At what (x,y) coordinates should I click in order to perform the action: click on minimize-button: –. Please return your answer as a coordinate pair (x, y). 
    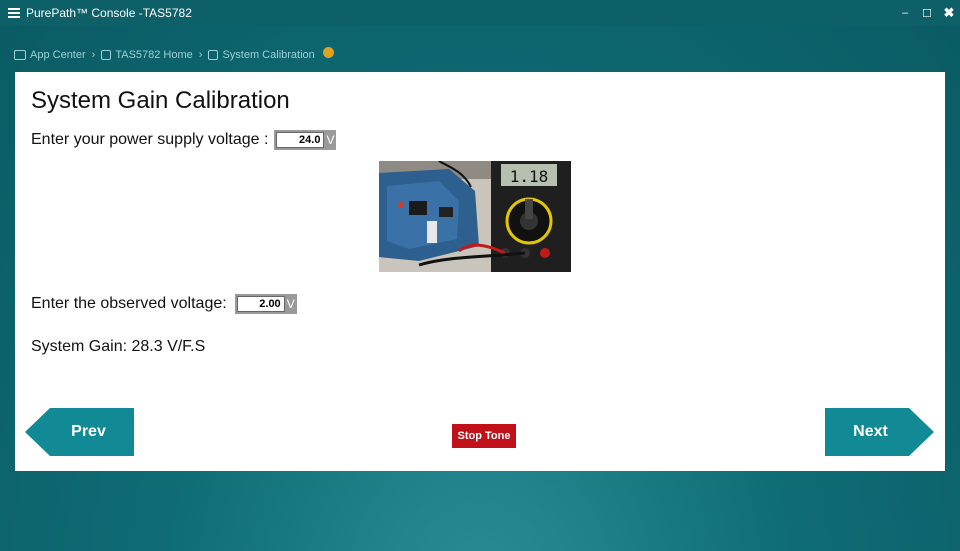
    Looking at the image, I should click on (905, 13).